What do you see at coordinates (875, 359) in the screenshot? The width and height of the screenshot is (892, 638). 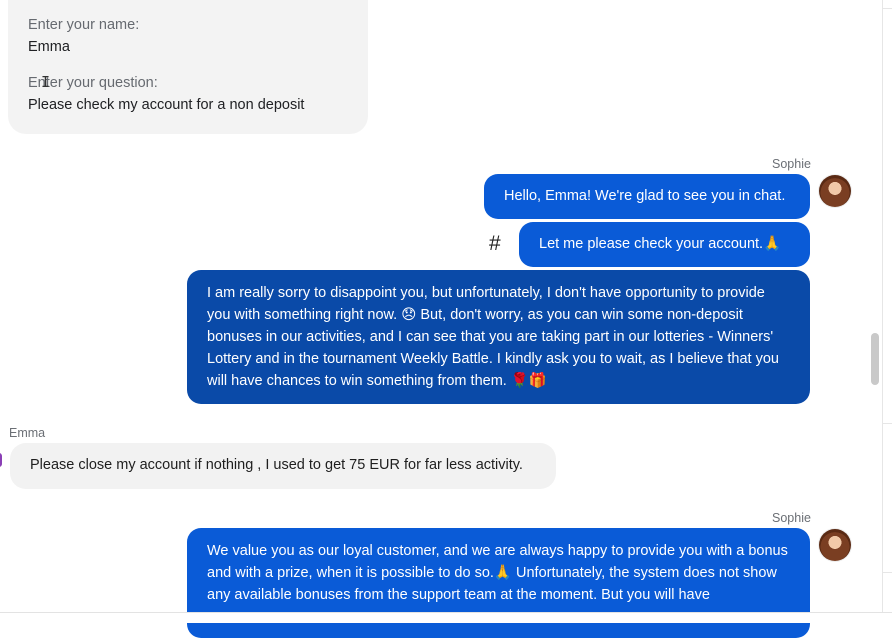 I see `chat-scrollbar-thumb` at bounding box center [875, 359].